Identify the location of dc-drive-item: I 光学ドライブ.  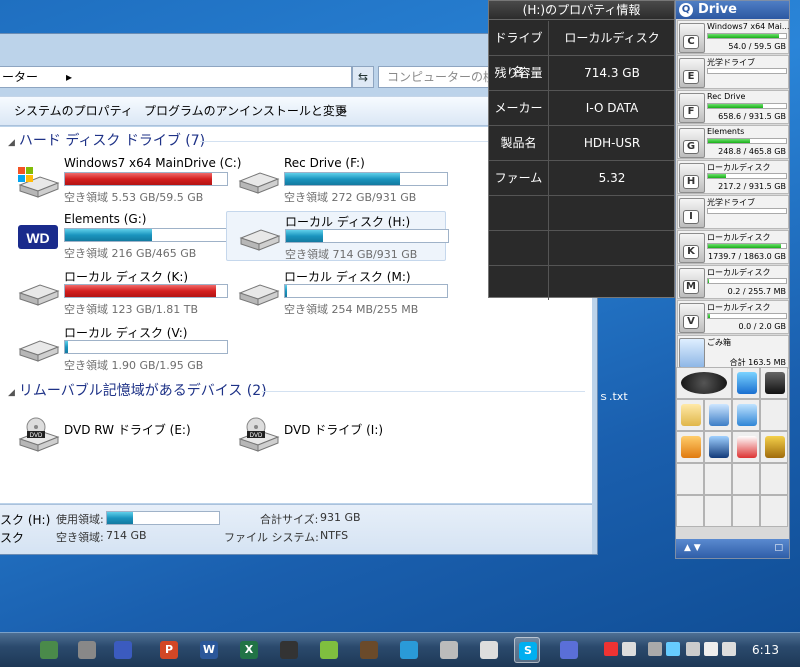
(733, 212).